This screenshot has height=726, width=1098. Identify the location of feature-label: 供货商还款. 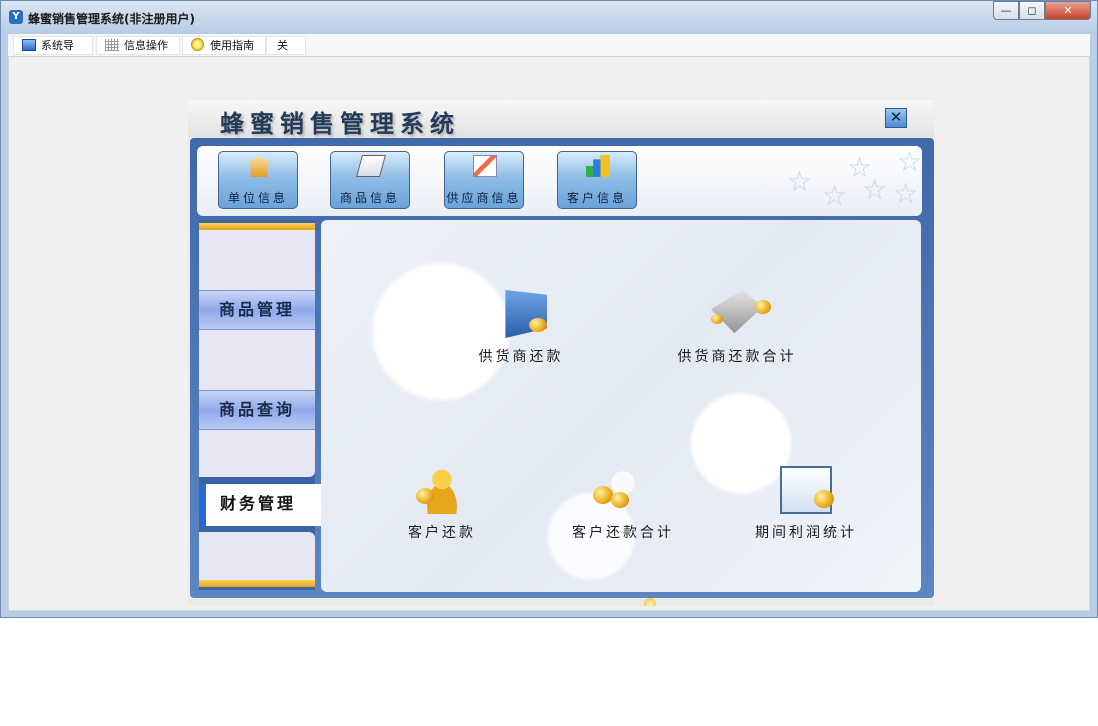
(521, 357).